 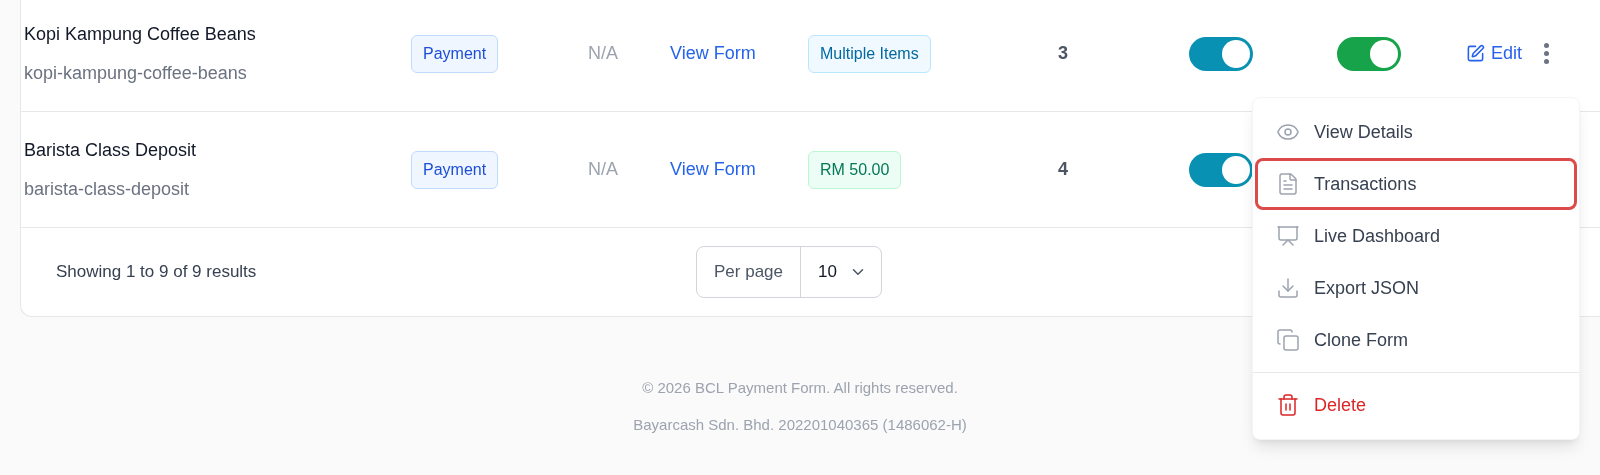 What do you see at coordinates (749, 272) in the screenshot?
I see `per-page-label: Per page` at bounding box center [749, 272].